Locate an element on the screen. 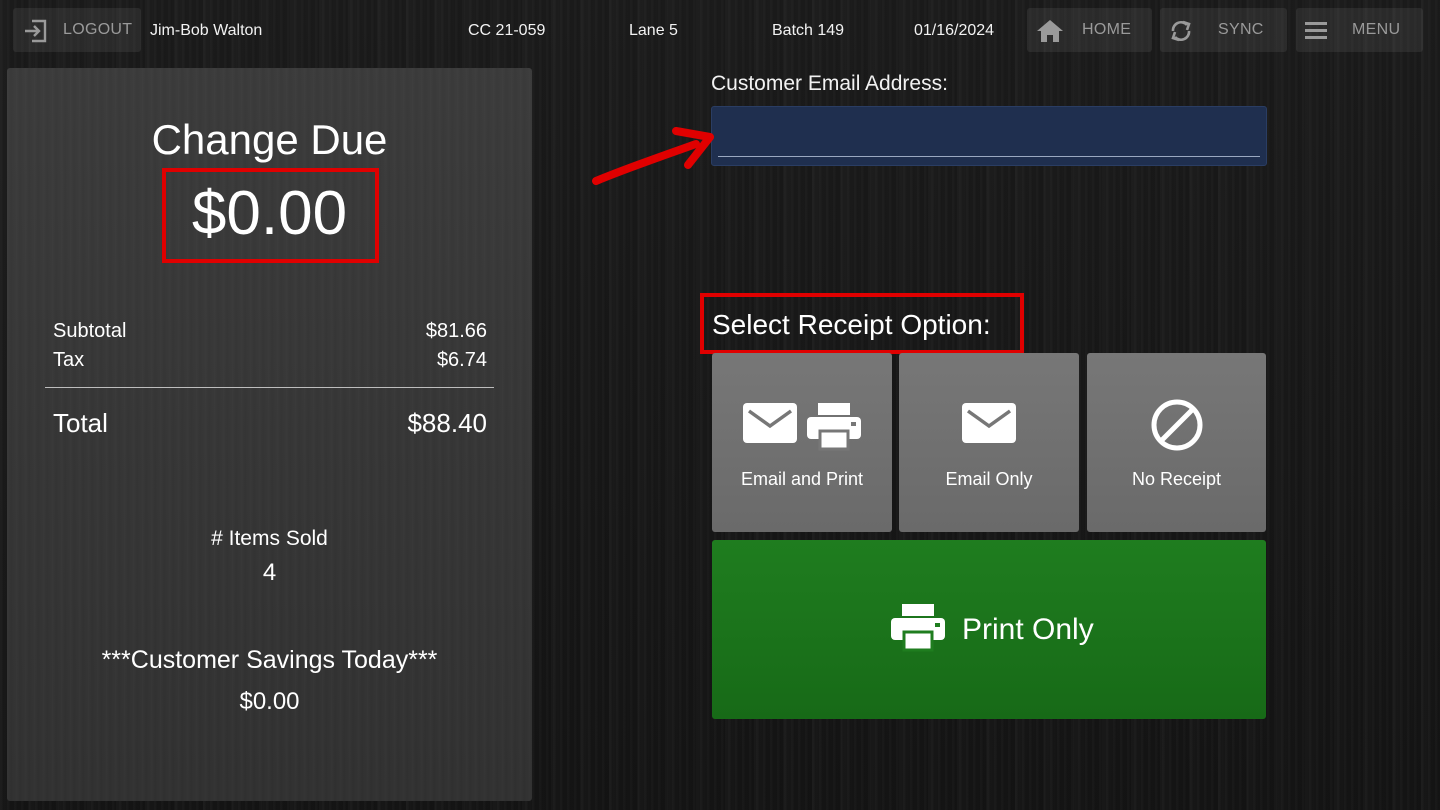 This screenshot has height=810, width=1440. lane-number: Lane 5 is located at coordinates (653, 30).